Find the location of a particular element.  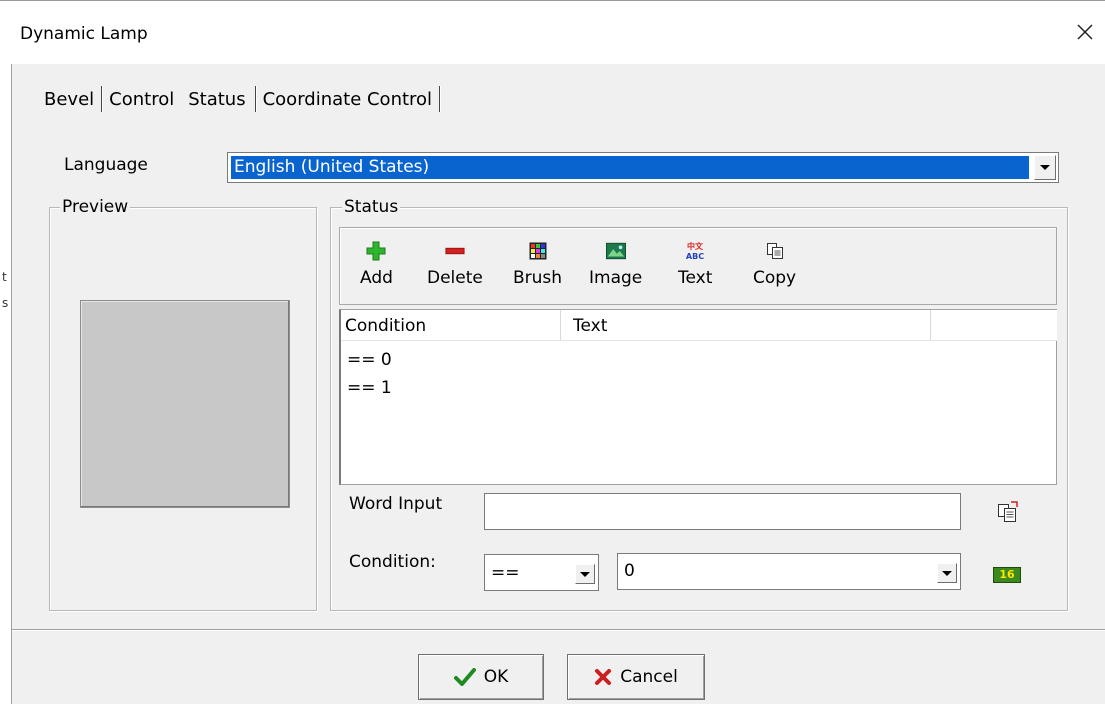

copy-button: Copy is located at coordinates (774, 264).